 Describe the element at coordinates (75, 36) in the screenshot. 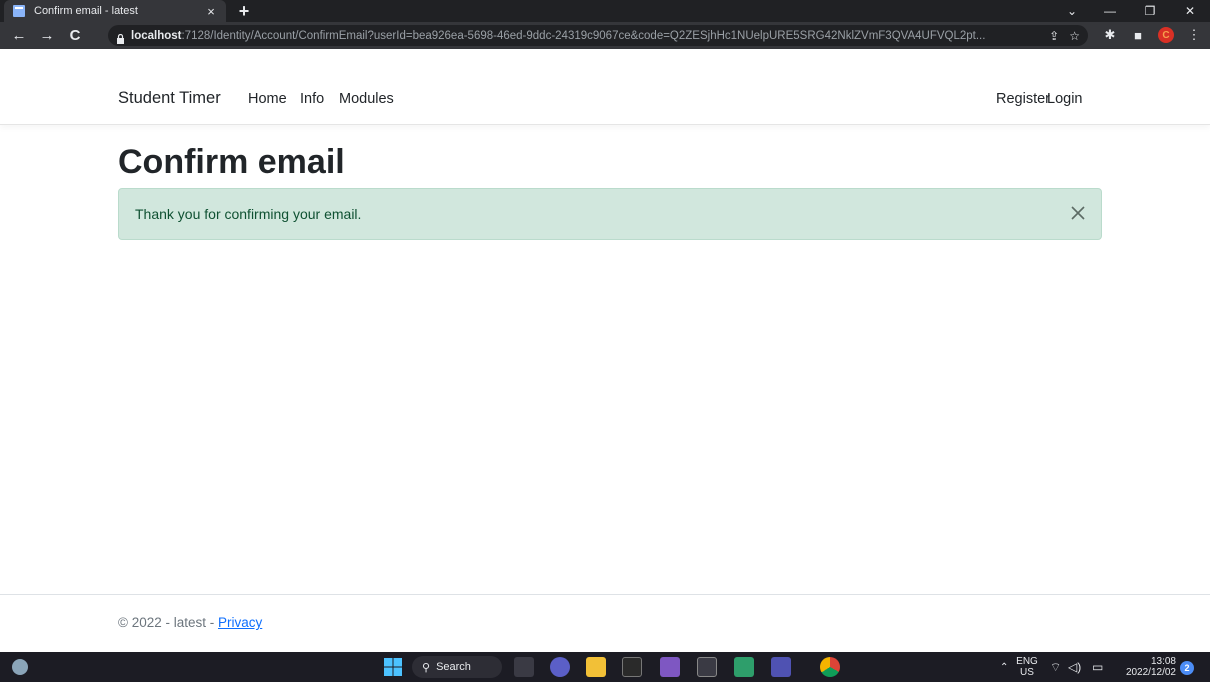

I see `reload-icon: C` at that location.